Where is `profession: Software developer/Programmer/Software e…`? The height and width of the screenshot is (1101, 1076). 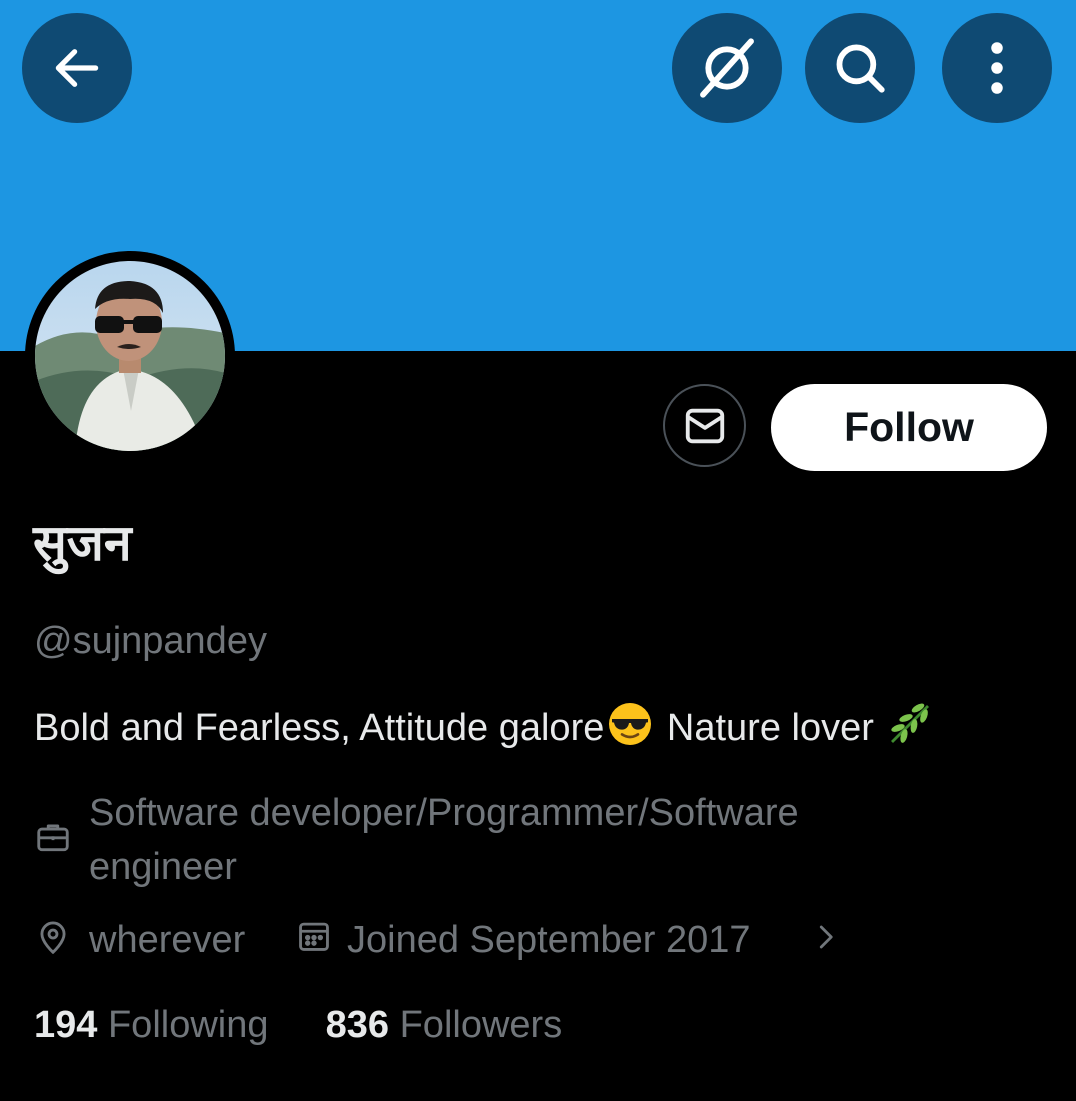 profession: Software developer/Programmer/Software e… is located at coordinates (444, 840).